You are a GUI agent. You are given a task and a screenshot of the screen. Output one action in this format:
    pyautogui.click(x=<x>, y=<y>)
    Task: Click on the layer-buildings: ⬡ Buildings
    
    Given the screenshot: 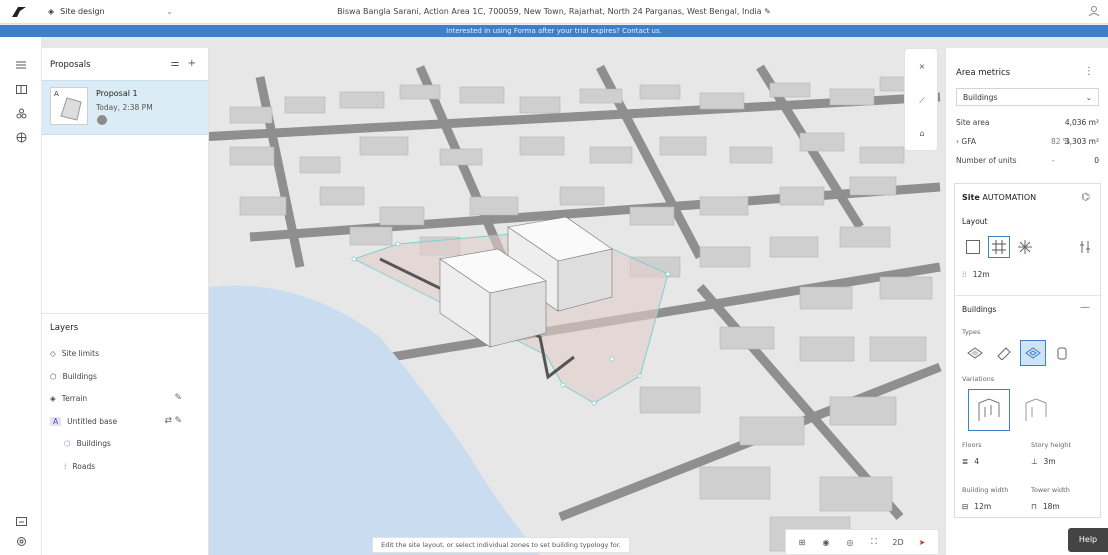 What is the action you would take?
    pyautogui.click(x=73, y=376)
    